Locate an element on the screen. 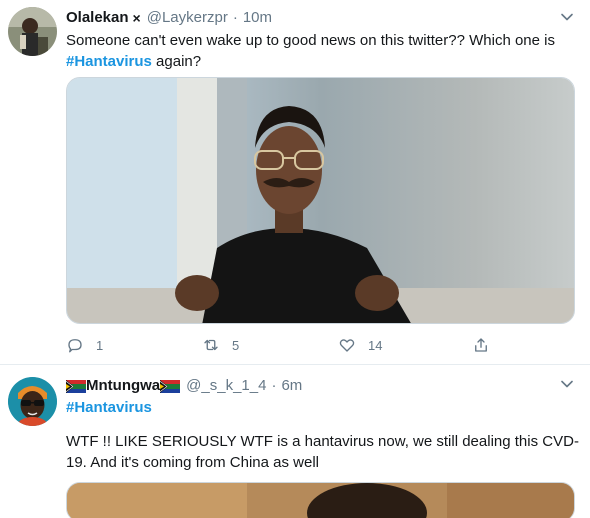 The width and height of the screenshot is (590, 518). retweet-button: 5 is located at coordinates (220, 345).